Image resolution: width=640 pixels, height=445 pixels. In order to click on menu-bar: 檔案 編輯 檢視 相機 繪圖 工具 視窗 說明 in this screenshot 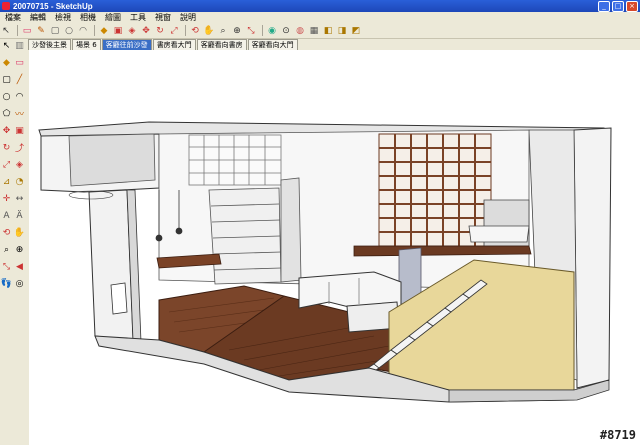, I will do `click(320, 17)`.